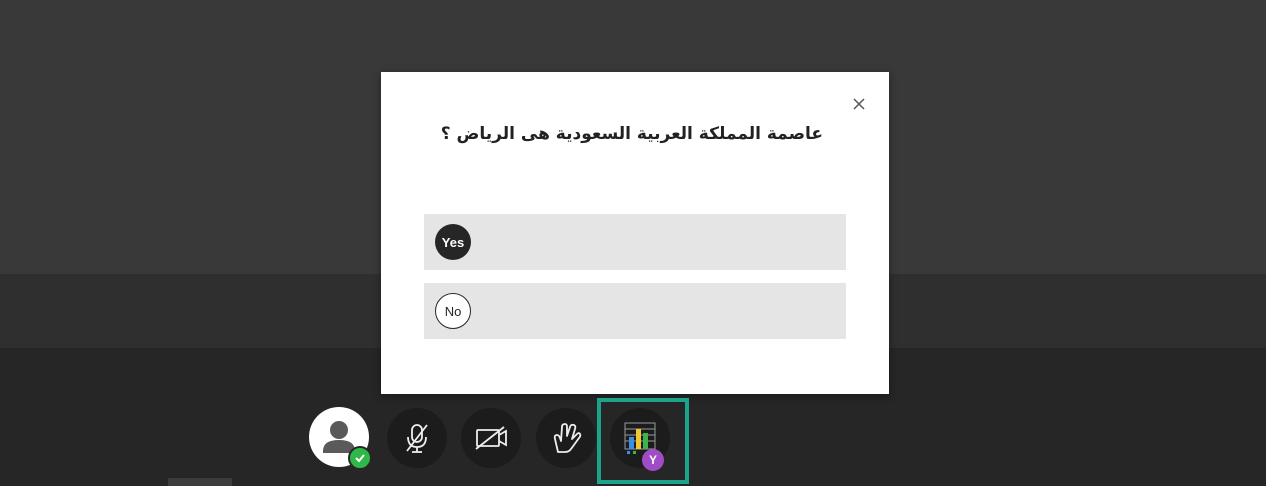  I want to click on scroll-strip, so click(200, 482).